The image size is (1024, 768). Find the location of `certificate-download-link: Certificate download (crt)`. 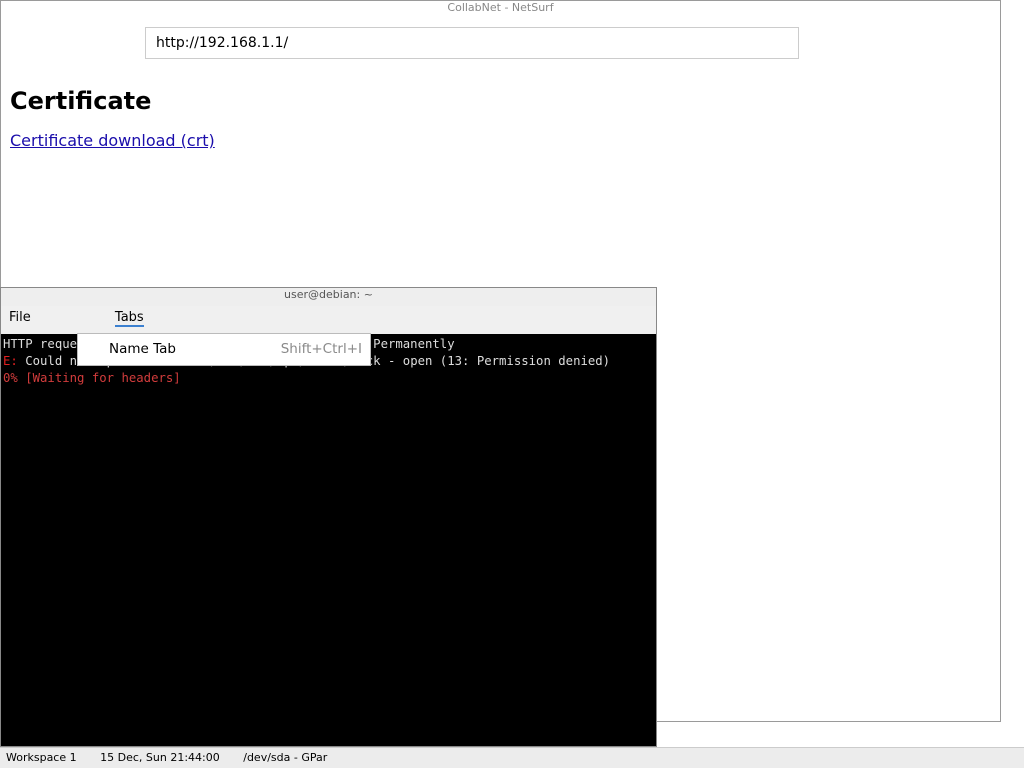

certificate-download-link: Certificate download (crt) is located at coordinates (500, 140).